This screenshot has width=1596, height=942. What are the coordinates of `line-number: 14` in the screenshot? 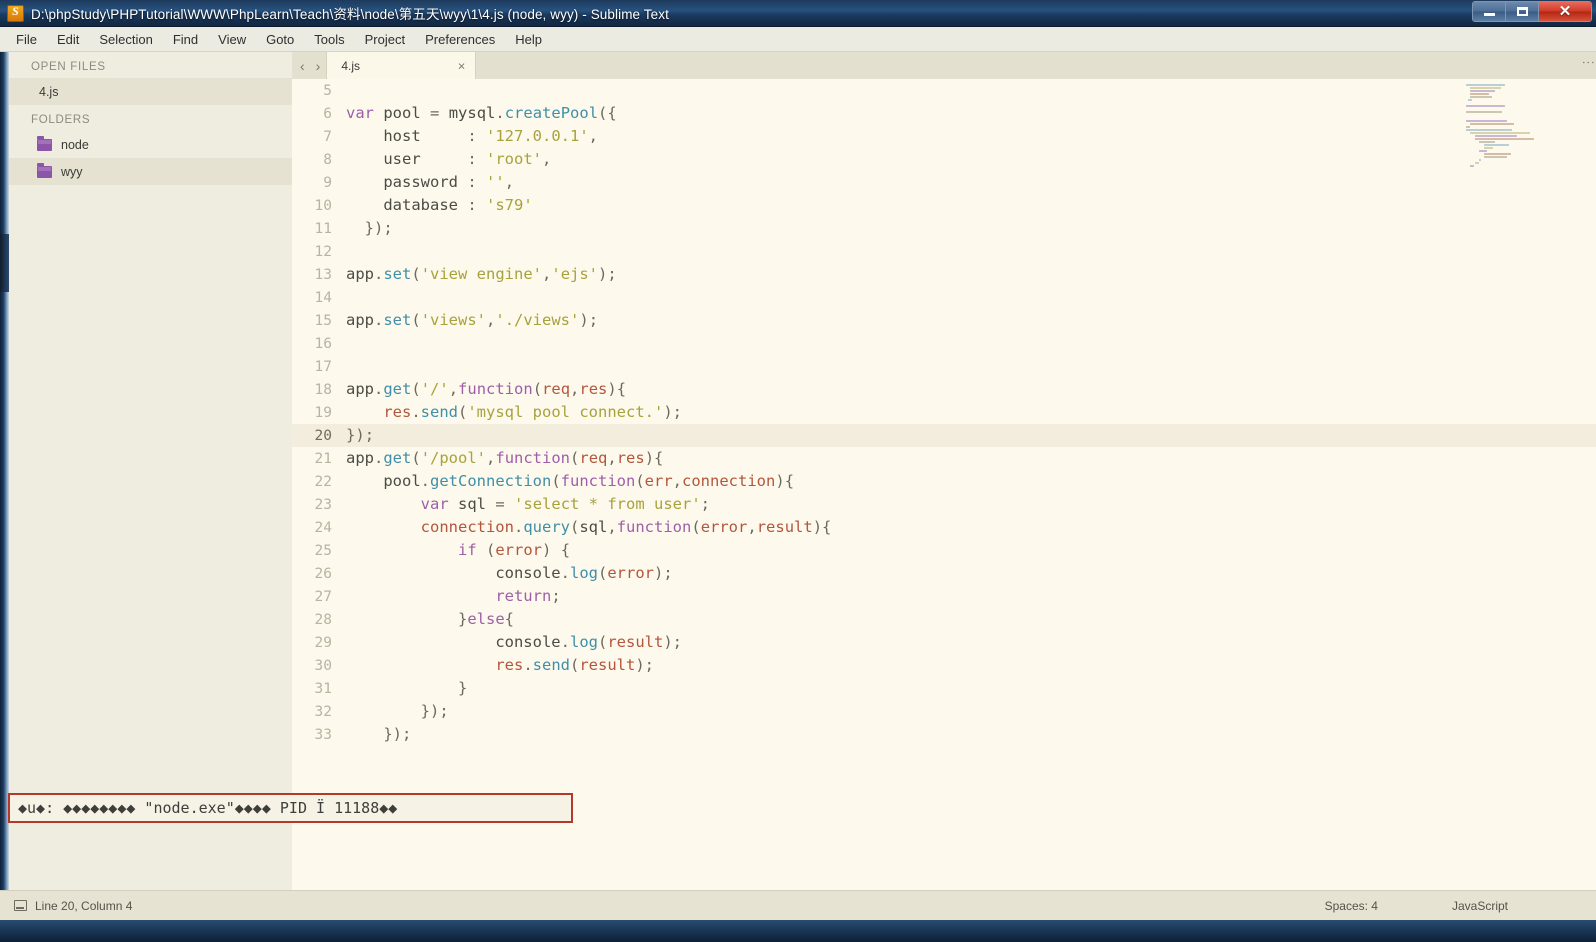 It's located at (323, 298).